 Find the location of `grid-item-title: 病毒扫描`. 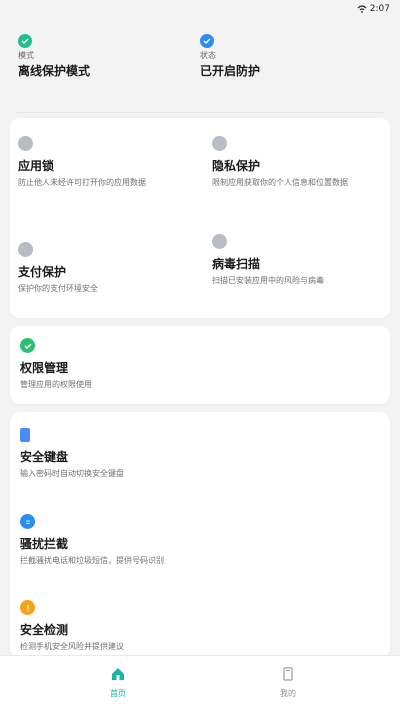

grid-item-title: 病毒扫描 is located at coordinates (236, 264).